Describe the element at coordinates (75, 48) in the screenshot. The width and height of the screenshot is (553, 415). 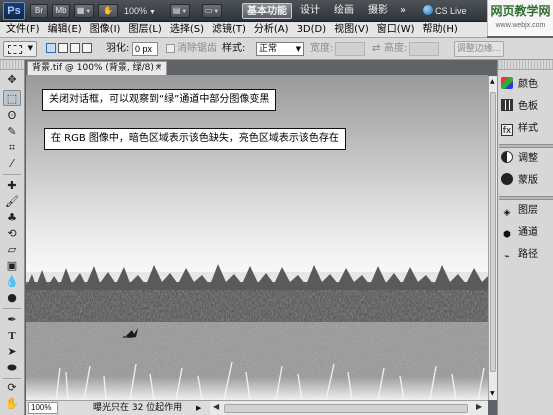
I see `subtract-from-selection-button` at that location.